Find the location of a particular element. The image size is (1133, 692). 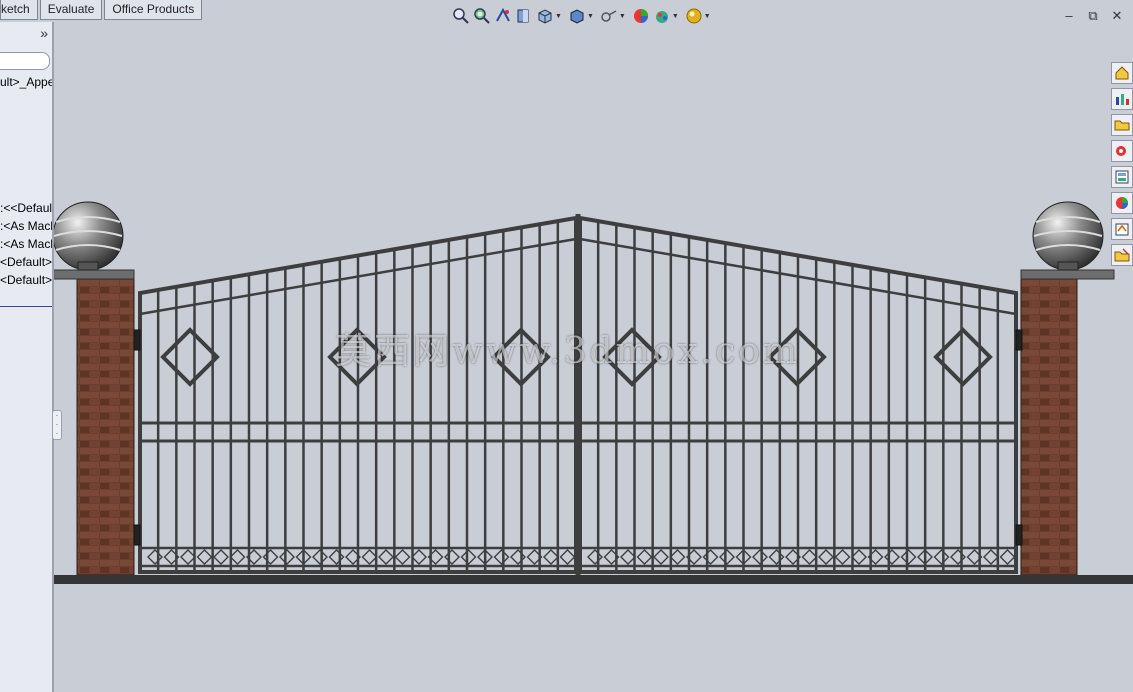

window-controls: – ⧉ ✕ is located at coordinates (1093, 16).